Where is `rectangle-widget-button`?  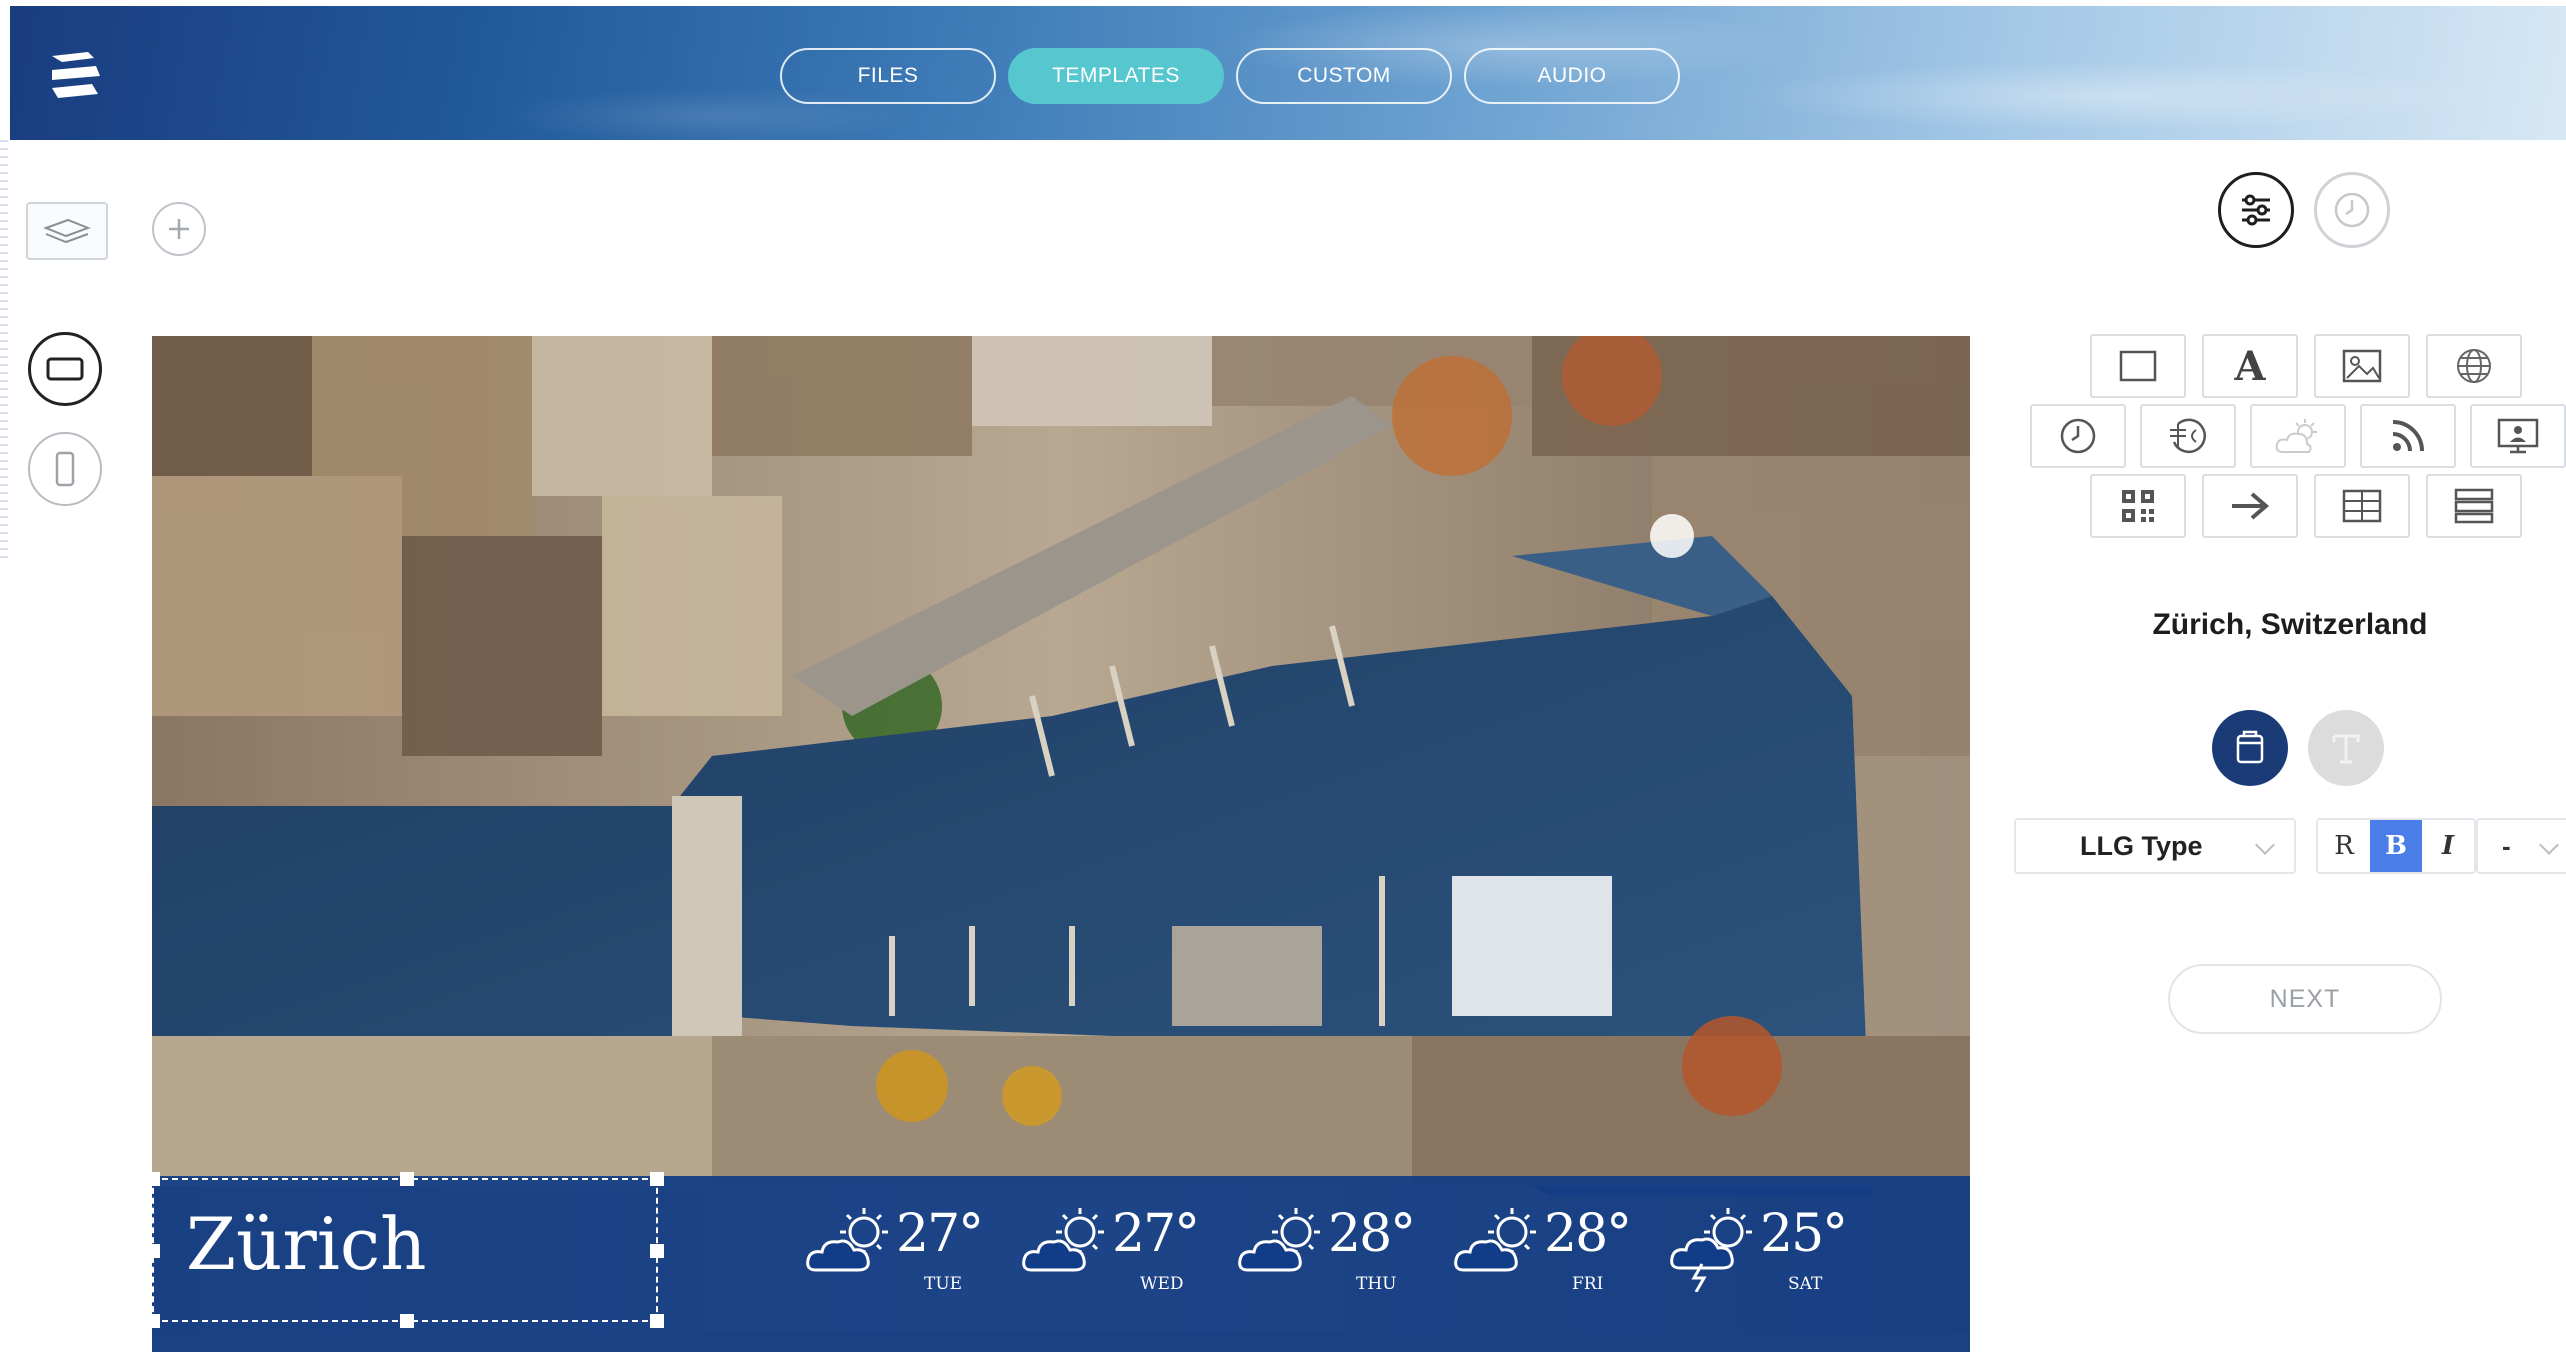 rectangle-widget-button is located at coordinates (2138, 366).